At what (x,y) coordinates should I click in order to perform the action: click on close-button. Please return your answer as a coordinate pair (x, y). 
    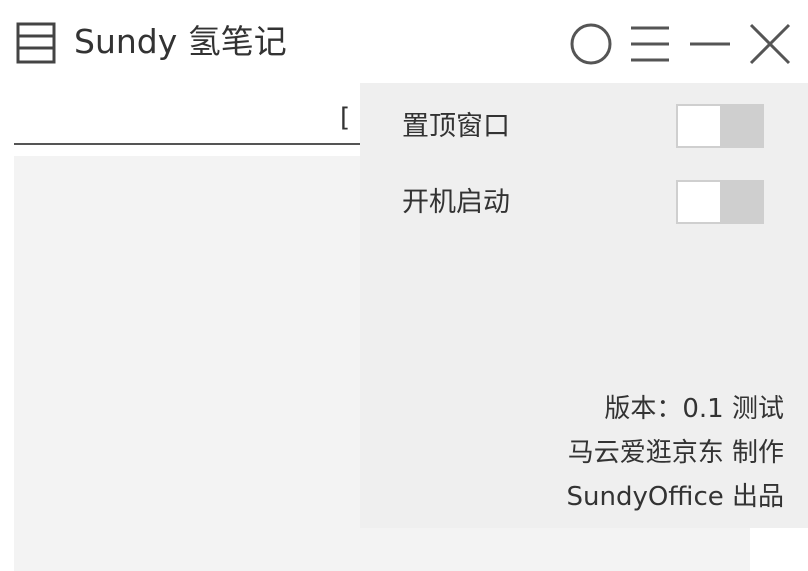
    Looking at the image, I should click on (770, 44).